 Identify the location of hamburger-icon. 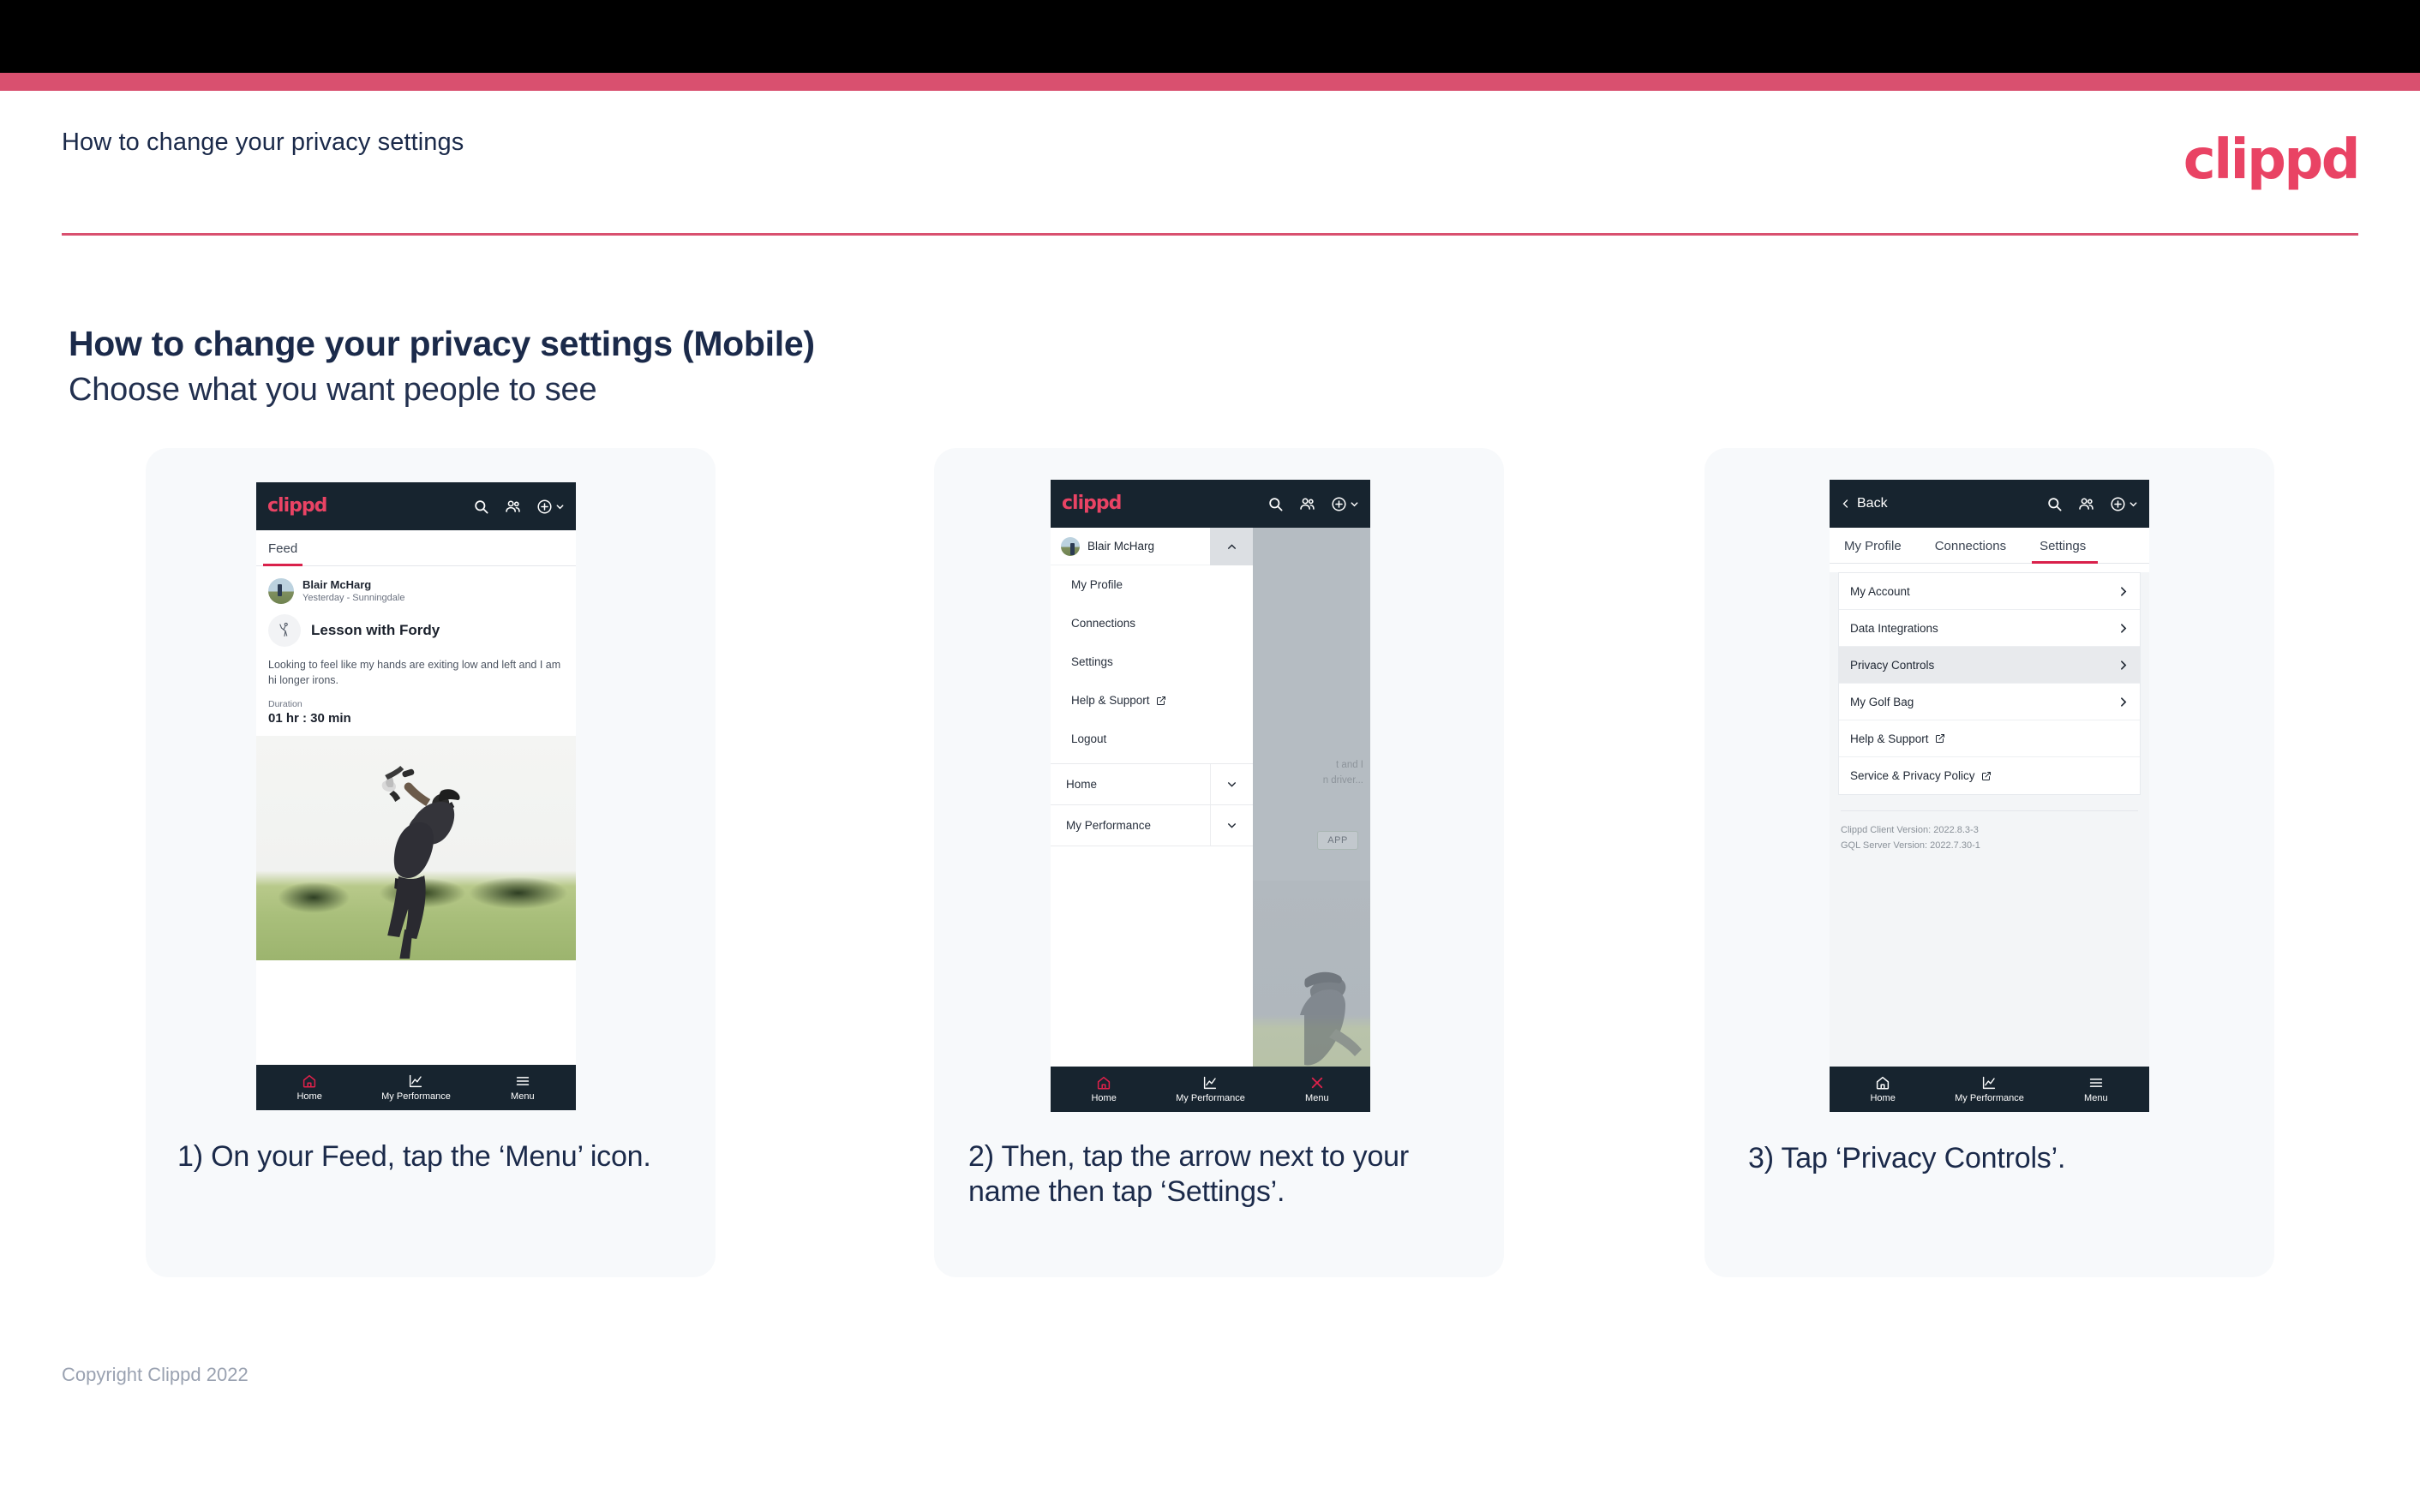
(2096, 1083).